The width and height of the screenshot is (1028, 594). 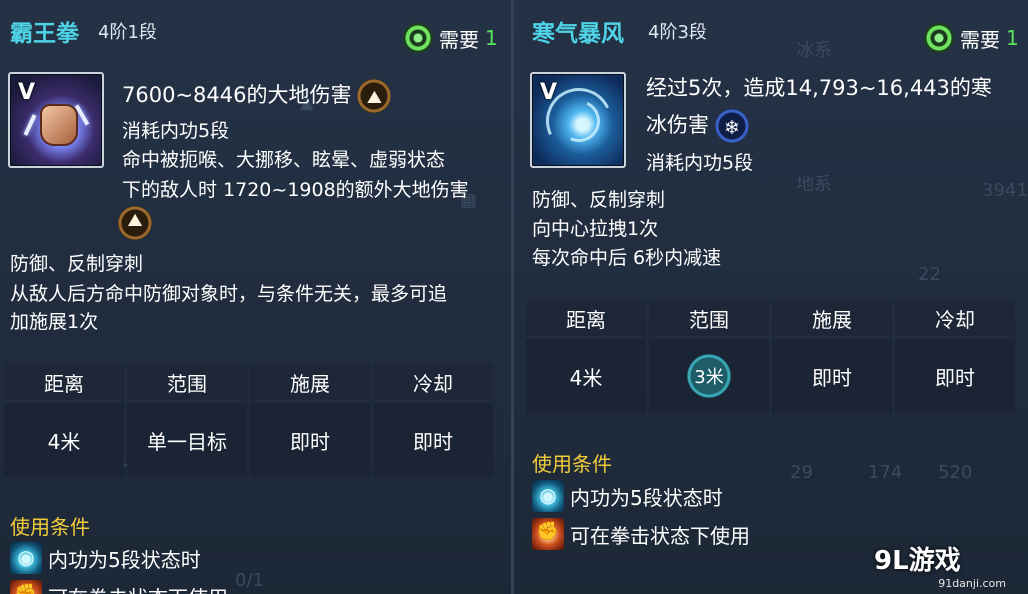 I want to click on damage-text: 7600~8446的大地伤害, so click(x=237, y=95).